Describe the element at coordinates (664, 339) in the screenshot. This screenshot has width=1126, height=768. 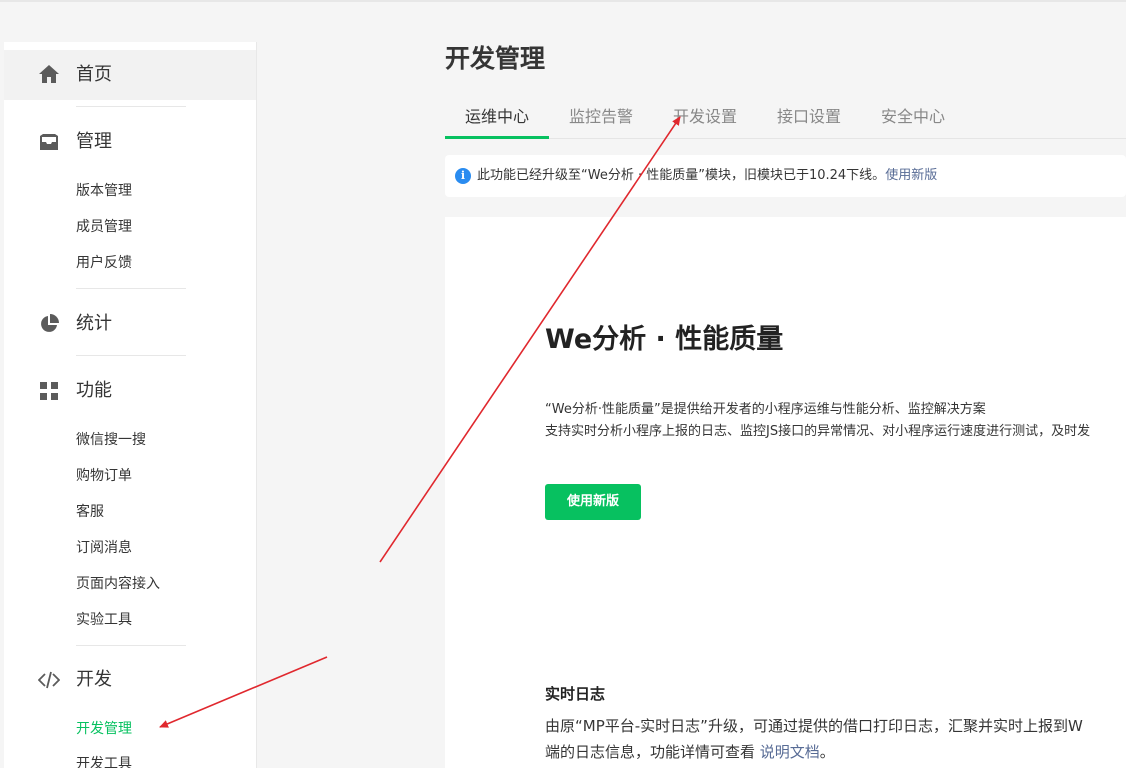
I see `card-title: We分析 · 性能质量` at that location.